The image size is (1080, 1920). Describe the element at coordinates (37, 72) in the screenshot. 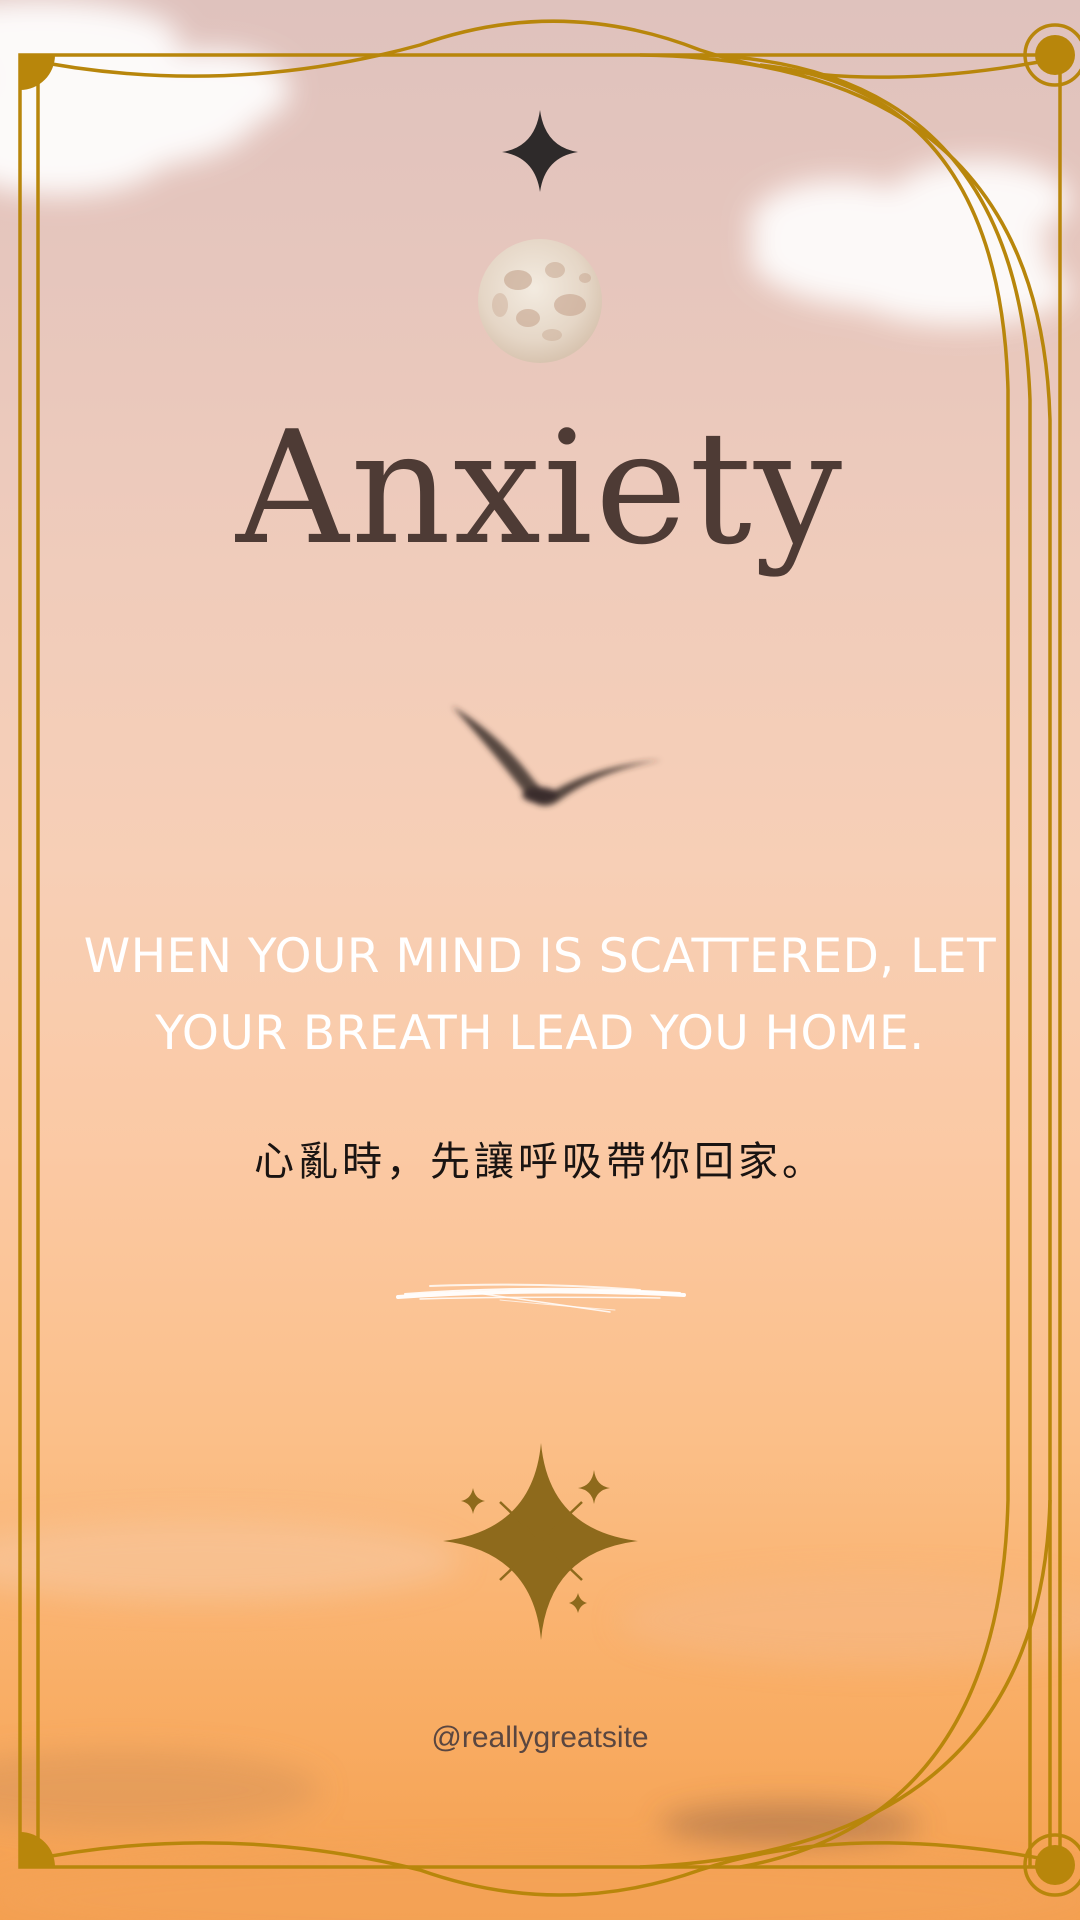

I see `frame-corner-quarter-top-left` at that location.